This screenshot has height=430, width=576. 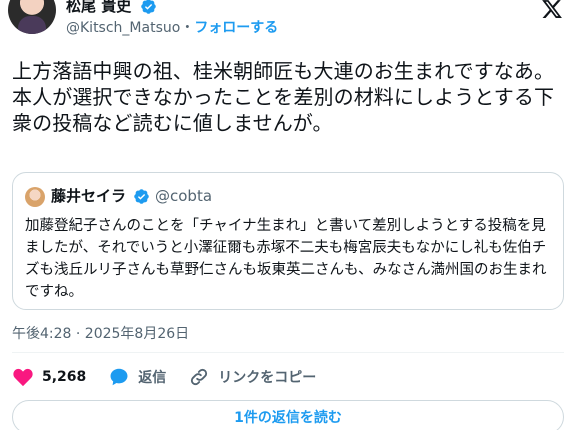 What do you see at coordinates (184, 196) in the screenshot?
I see `quoted-author-handle: @cobta` at bounding box center [184, 196].